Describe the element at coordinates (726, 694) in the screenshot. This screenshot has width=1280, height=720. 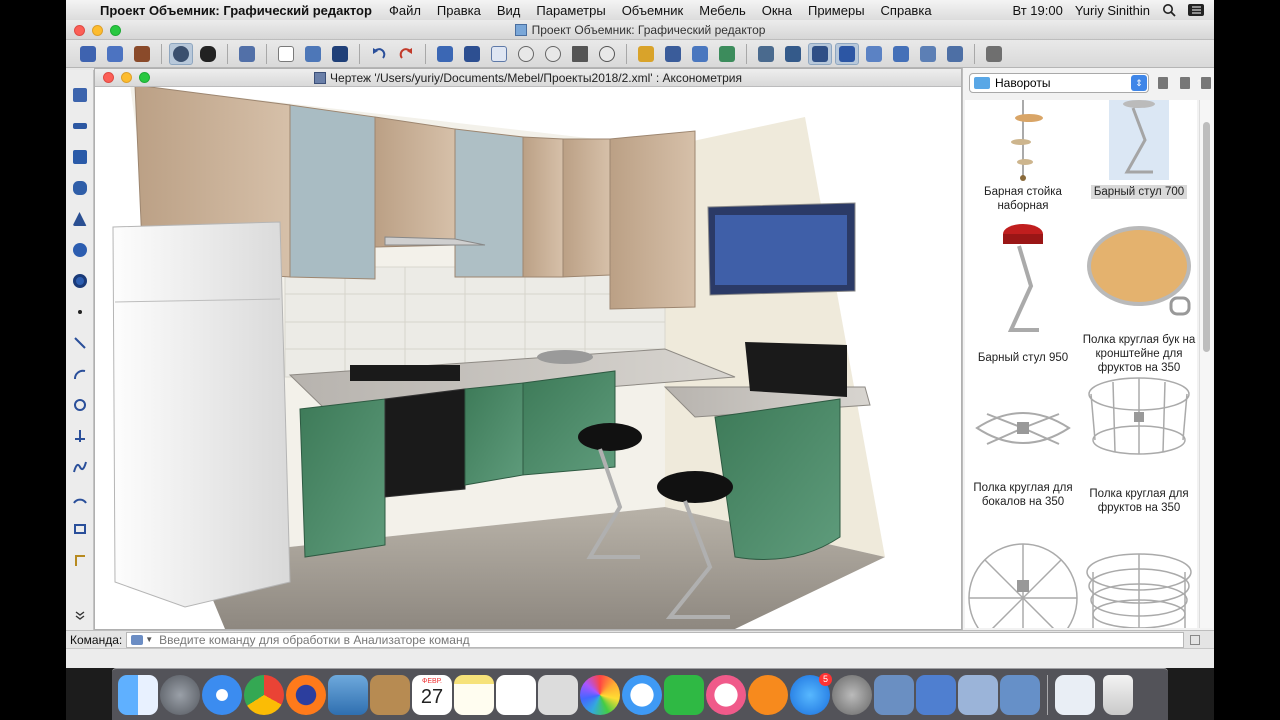
I see `itunes-icon` at that location.